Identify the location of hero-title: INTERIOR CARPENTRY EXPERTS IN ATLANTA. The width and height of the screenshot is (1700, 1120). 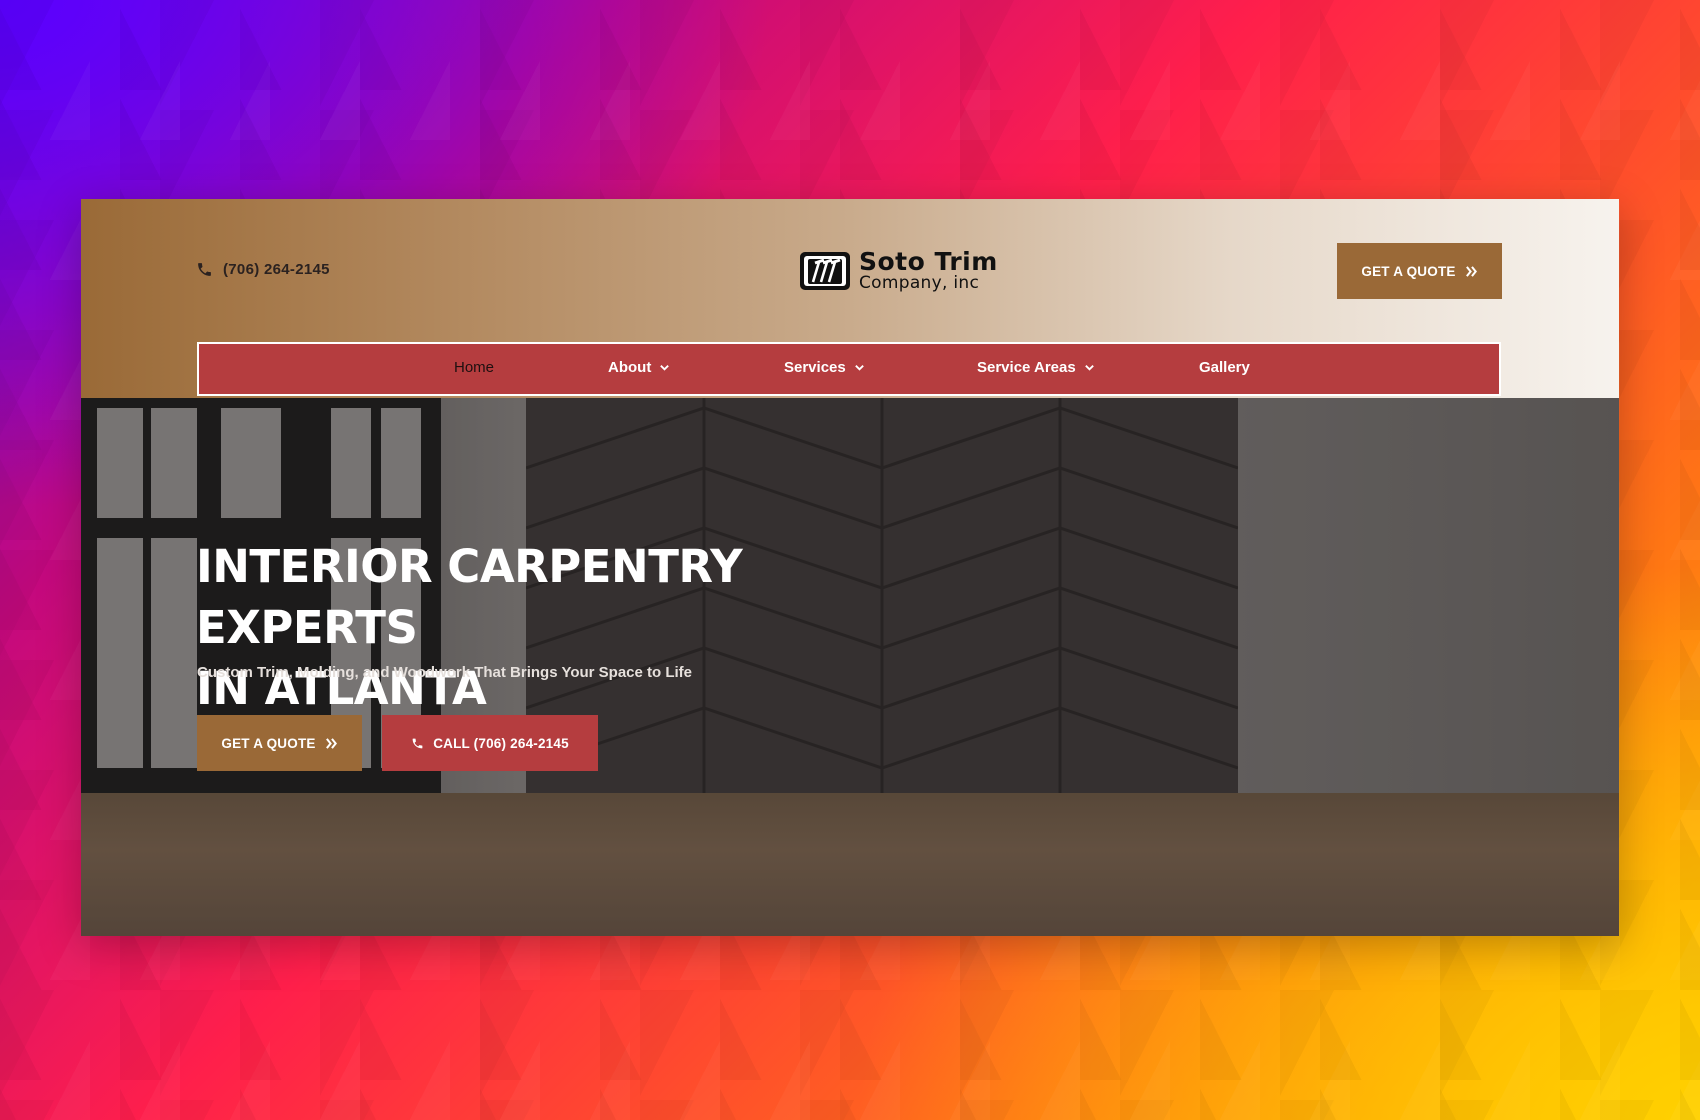
(576, 627).